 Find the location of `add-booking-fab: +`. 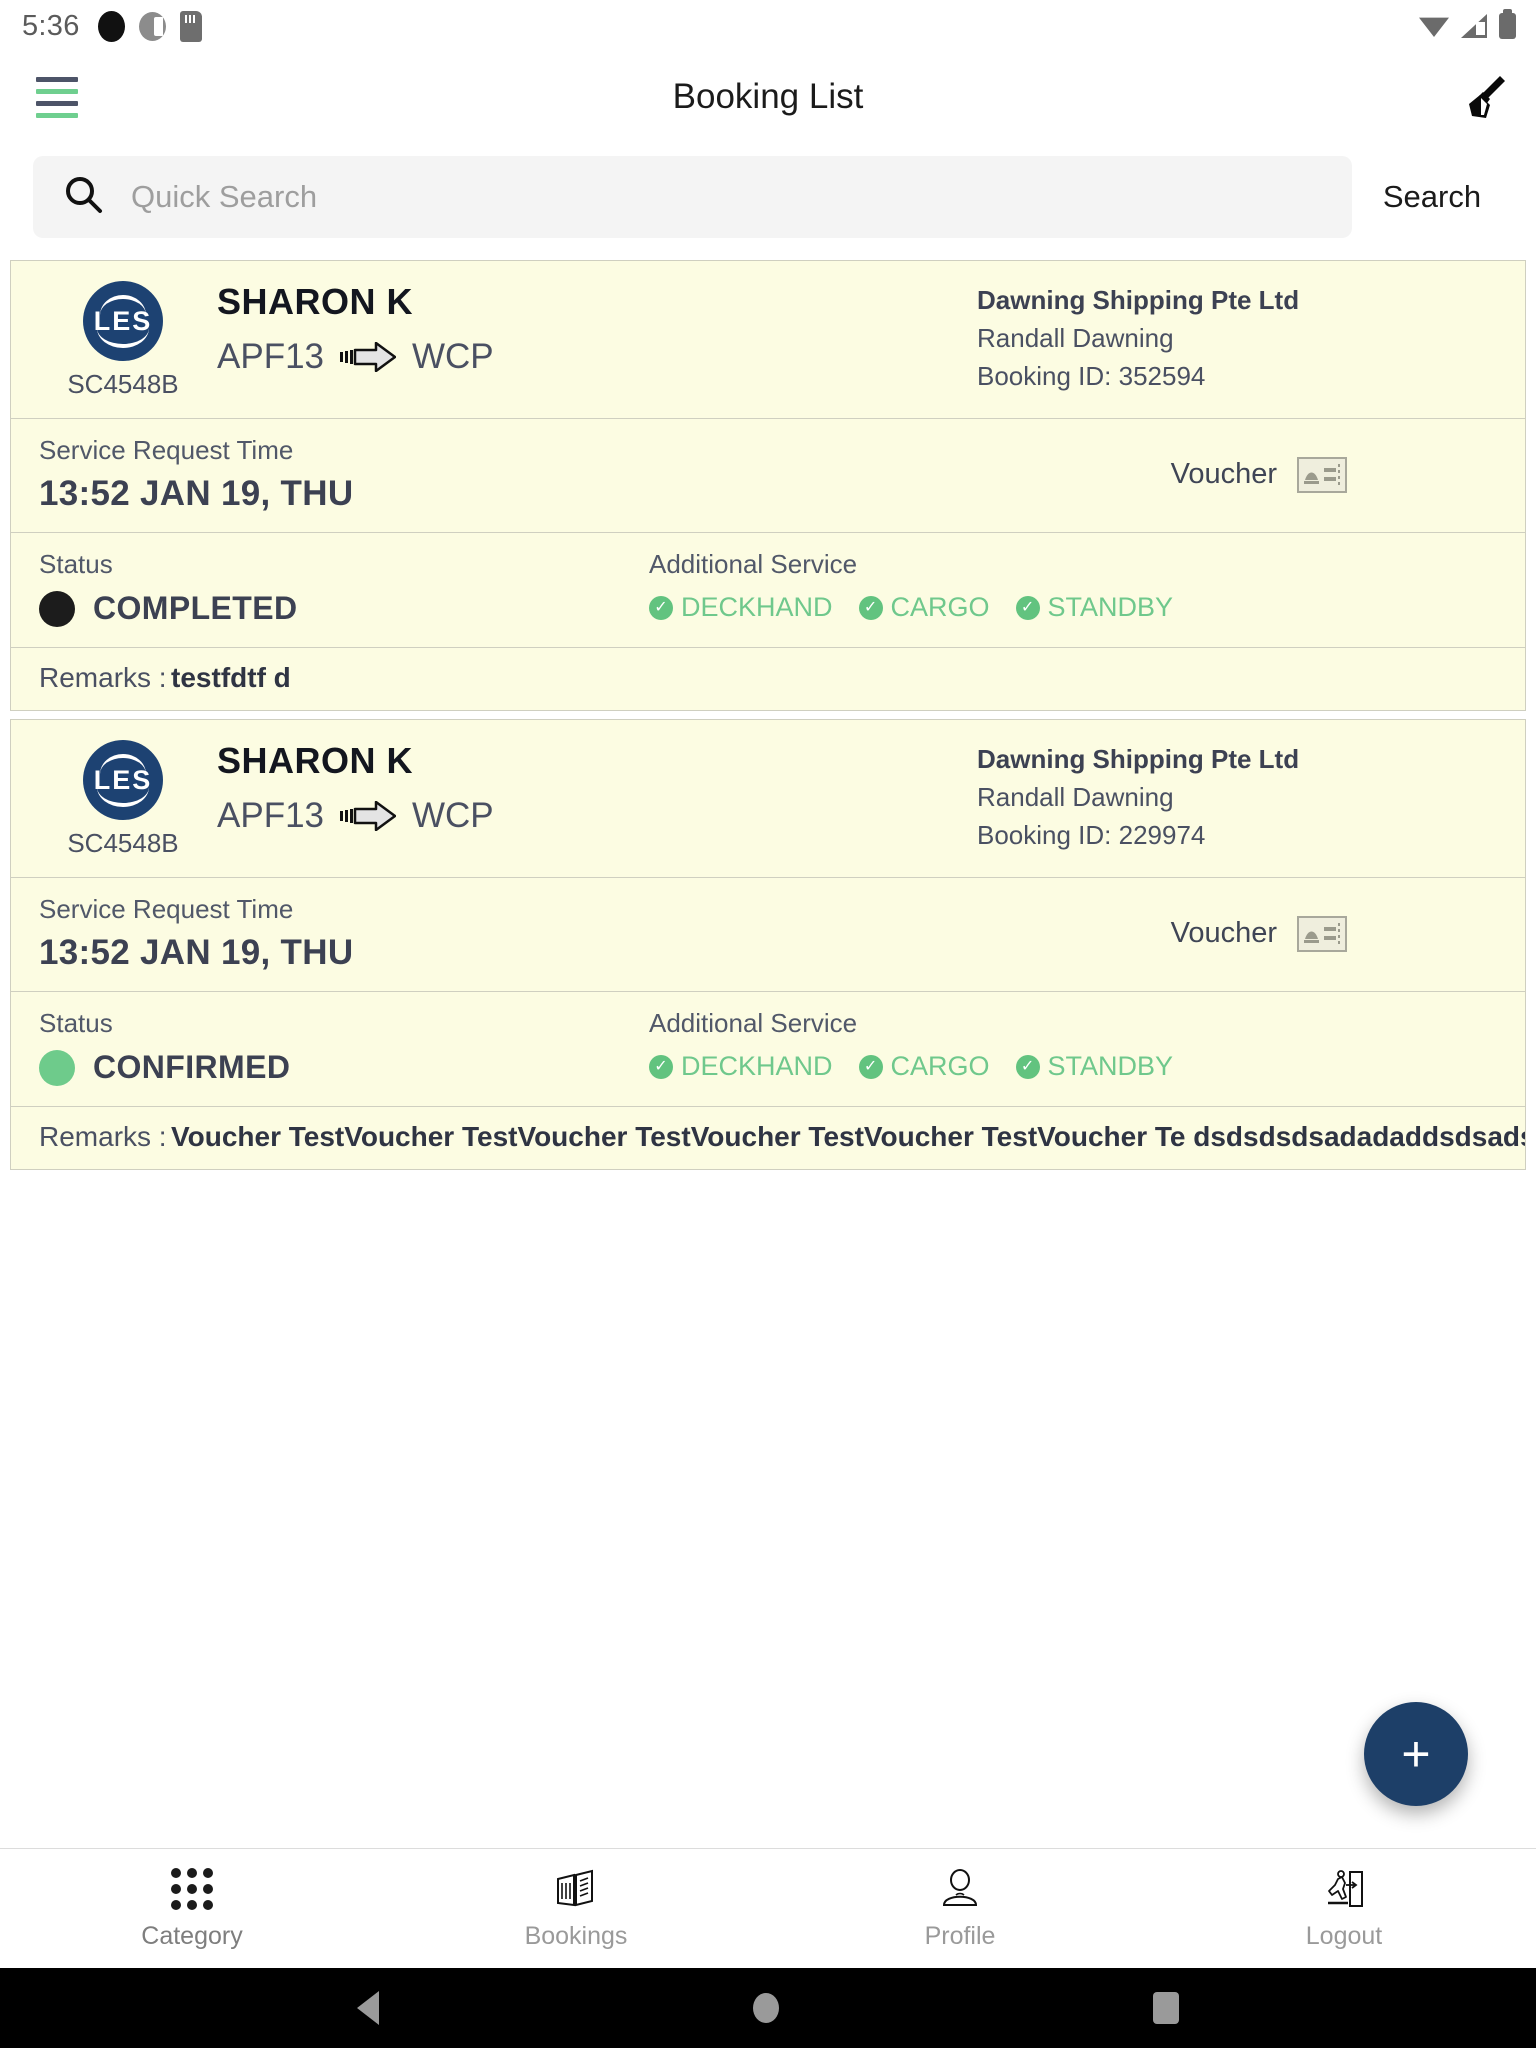

add-booking-fab: + is located at coordinates (1416, 1754).